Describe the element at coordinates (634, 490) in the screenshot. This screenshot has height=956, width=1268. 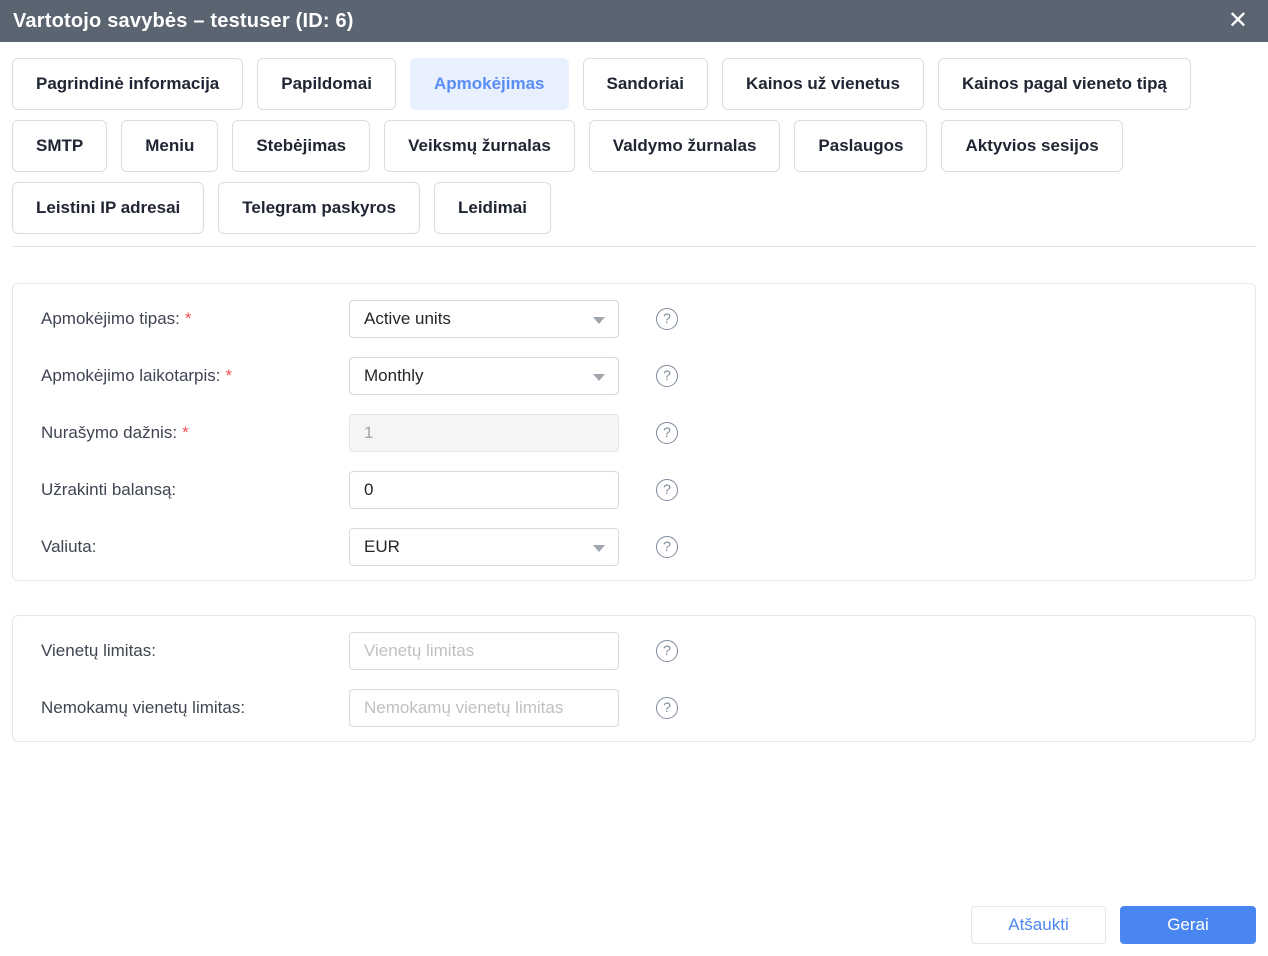
I see `field-uzrakinti-balansa: Užrakinti balansą: ?` at that location.